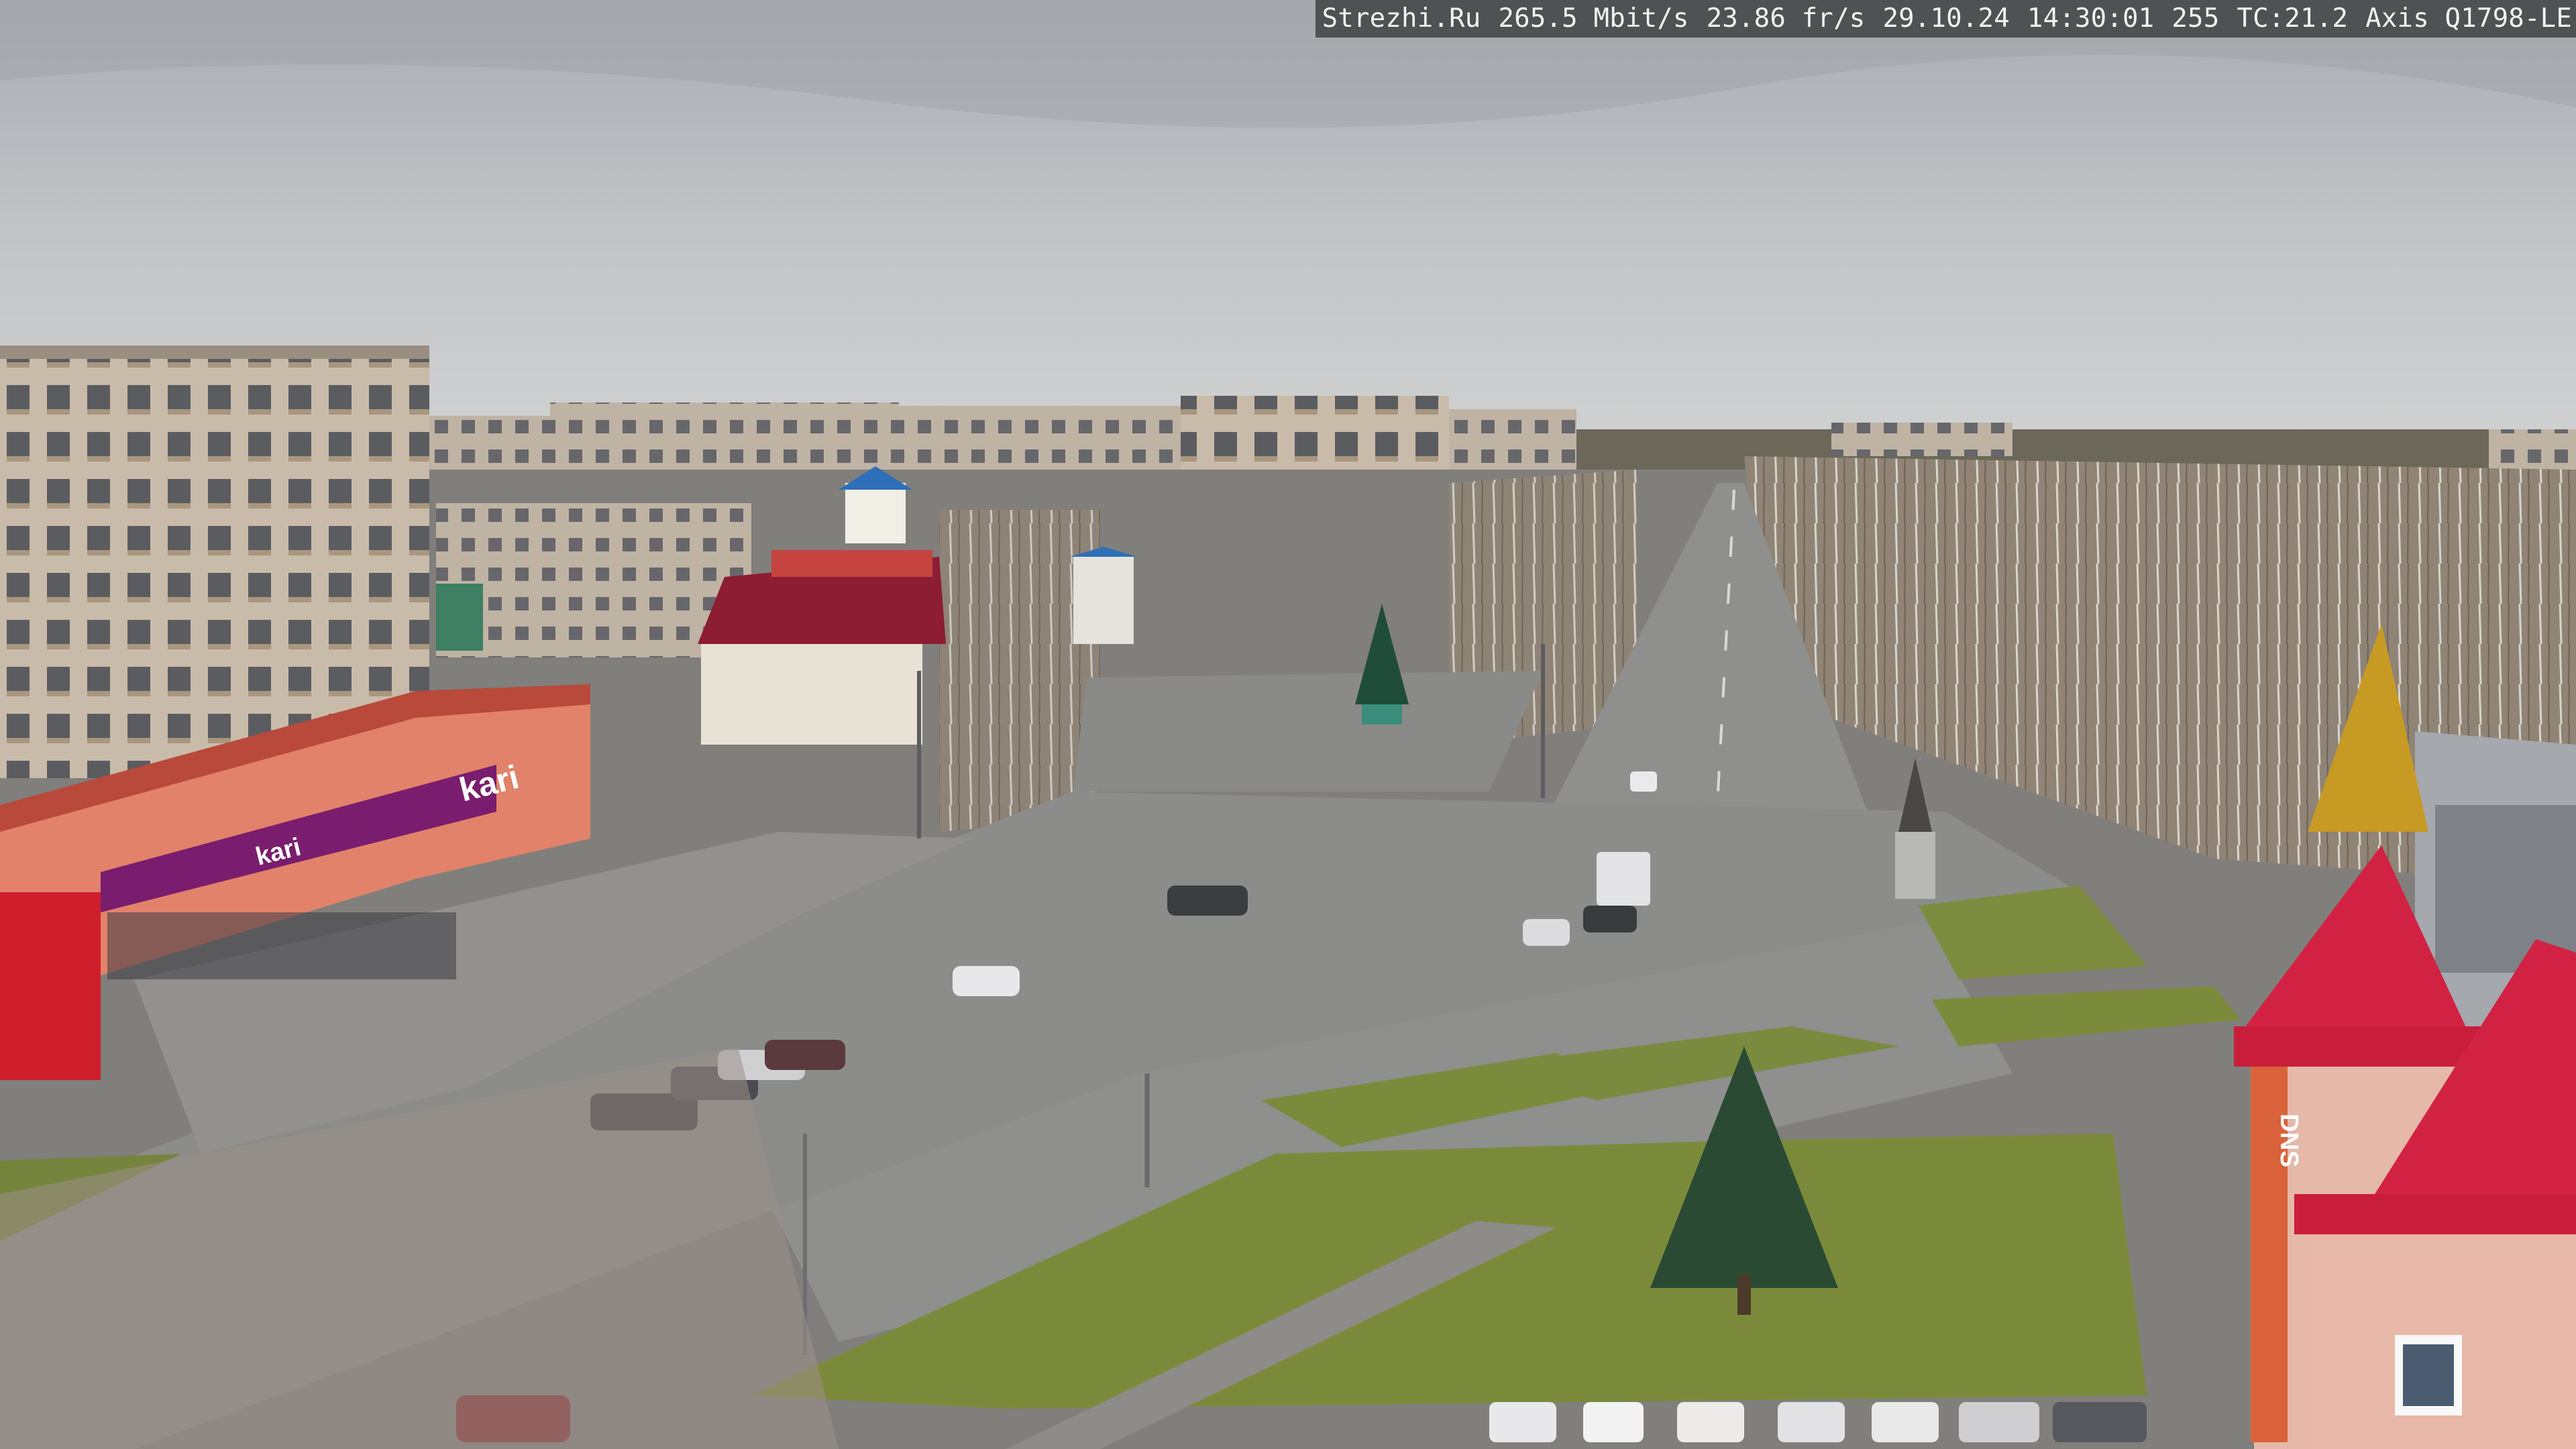 Image resolution: width=2576 pixels, height=1449 pixels. I want to click on dns-sign: DNS, so click(2289, 1140).